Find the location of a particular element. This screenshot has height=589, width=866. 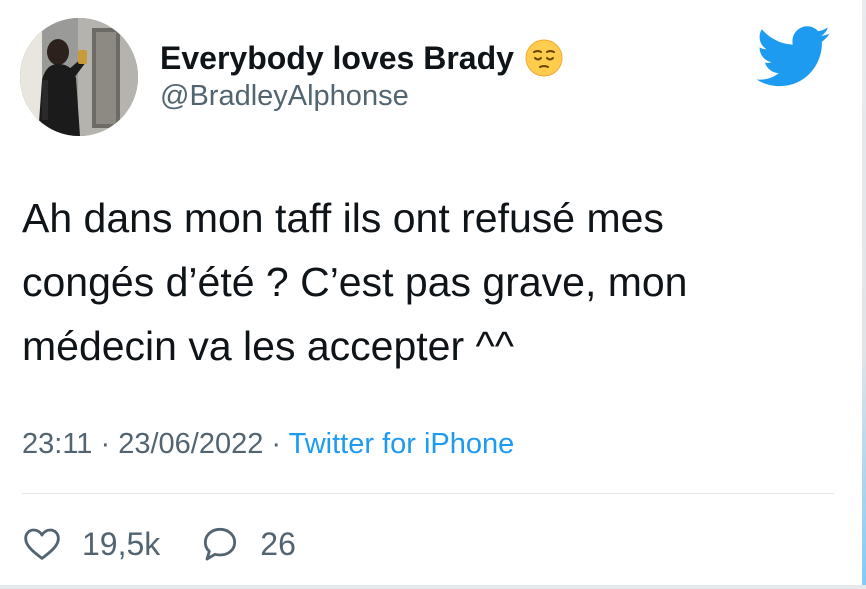

pensive-face-emoji-icon is located at coordinates (544, 58).